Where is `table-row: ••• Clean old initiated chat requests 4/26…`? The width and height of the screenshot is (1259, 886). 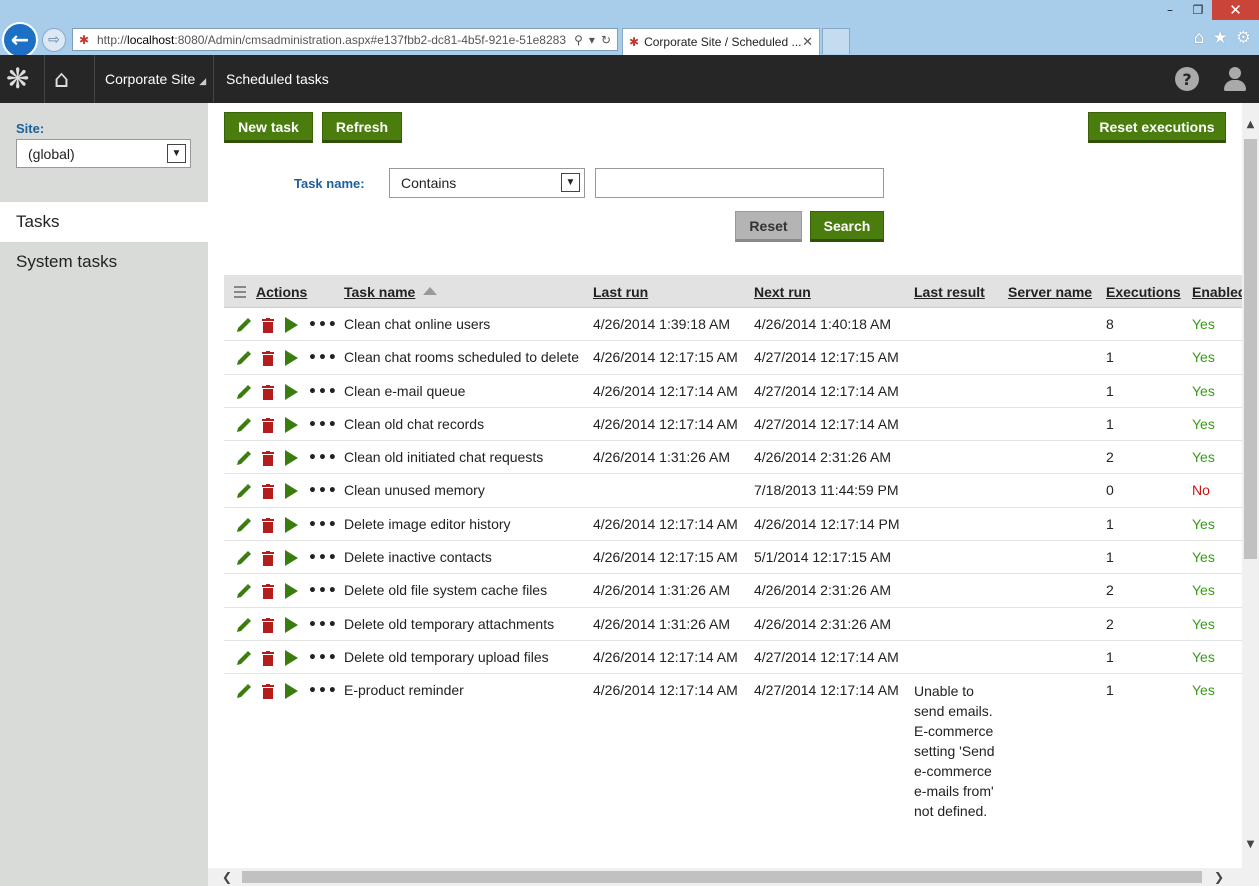 table-row: ••• Clean old initiated chat requests 4/26… is located at coordinates (733, 458).